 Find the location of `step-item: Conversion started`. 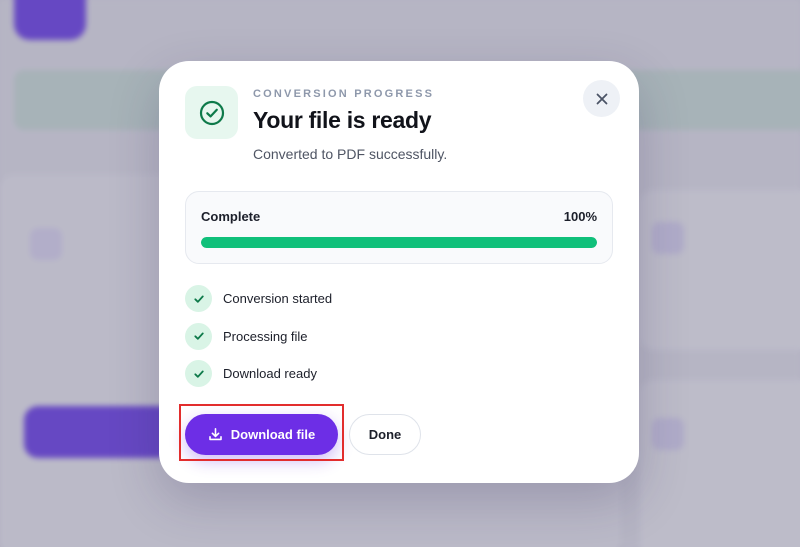

step-item: Conversion started is located at coordinates (258, 298).